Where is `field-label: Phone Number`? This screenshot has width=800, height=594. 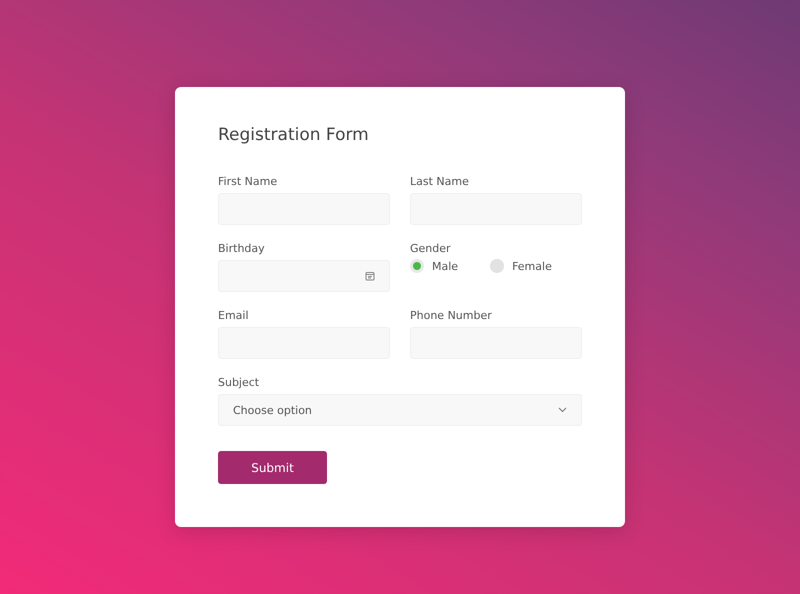
field-label: Phone Number is located at coordinates (451, 315).